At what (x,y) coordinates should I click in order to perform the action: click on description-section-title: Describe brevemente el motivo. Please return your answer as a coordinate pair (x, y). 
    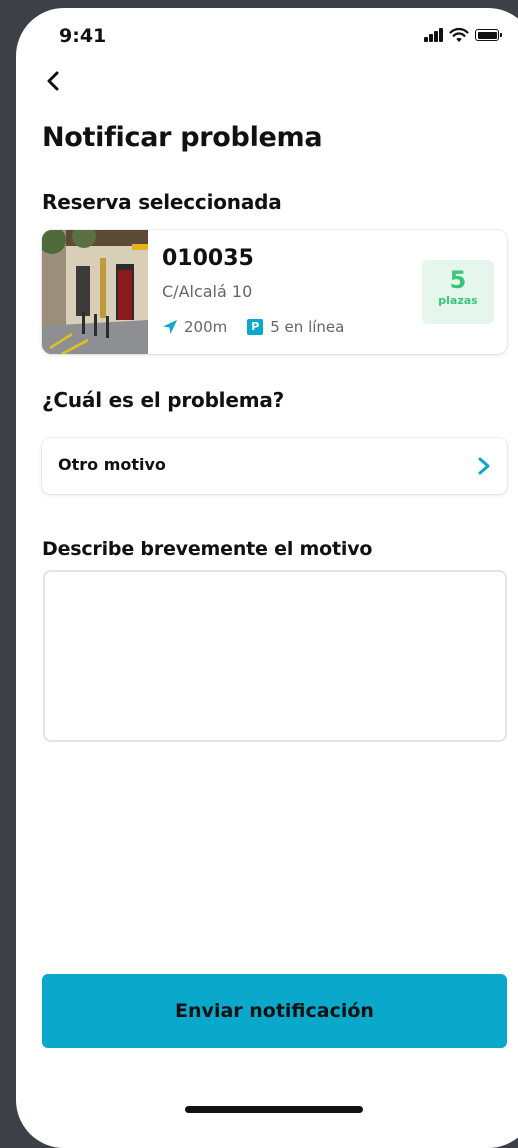
    Looking at the image, I should click on (207, 549).